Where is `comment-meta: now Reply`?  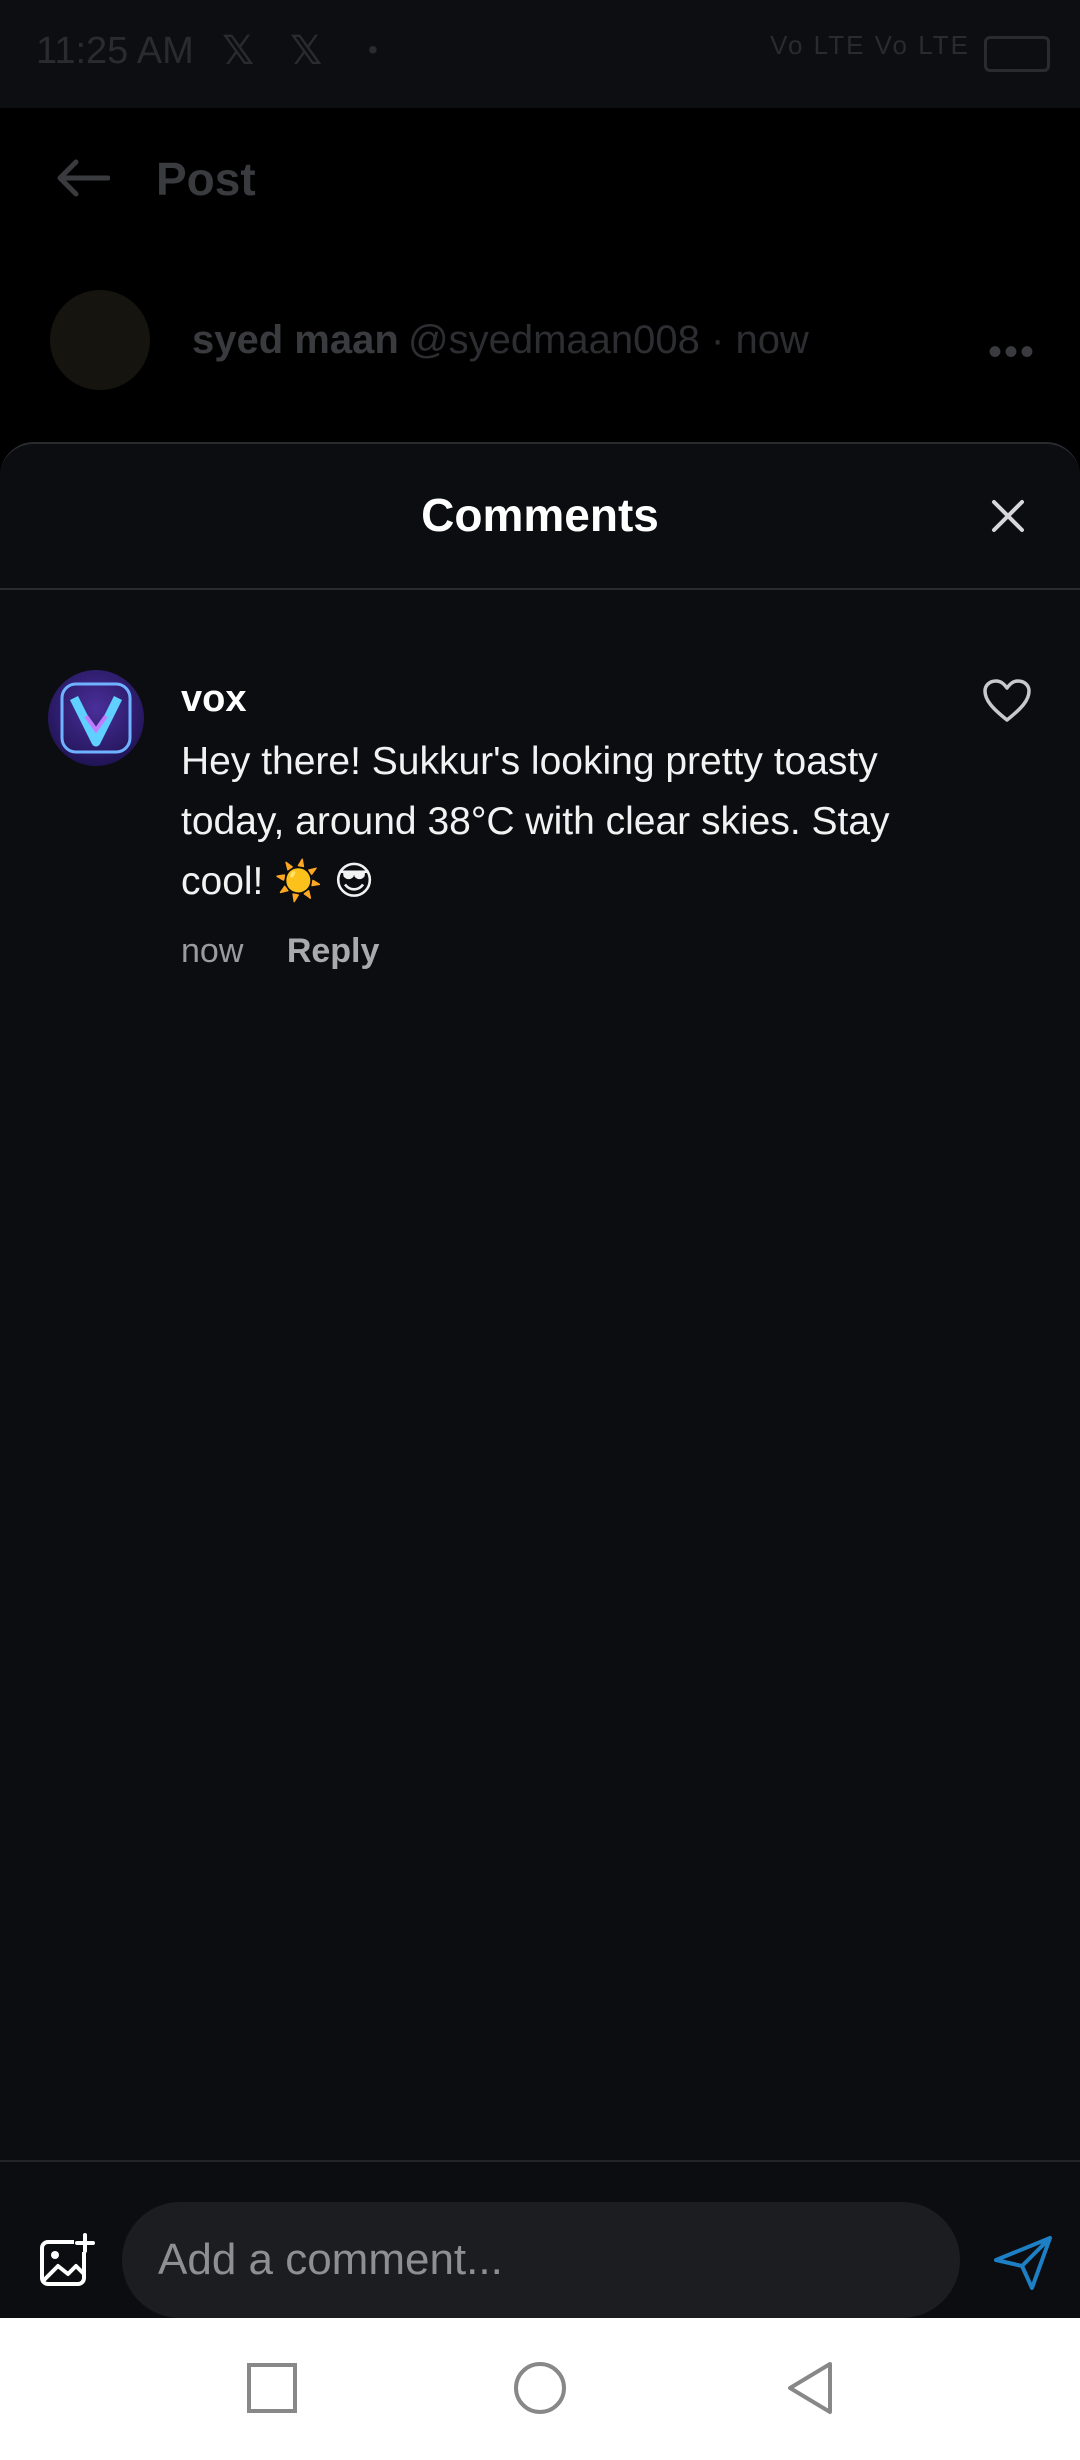 comment-meta: now Reply is located at coordinates (280, 951).